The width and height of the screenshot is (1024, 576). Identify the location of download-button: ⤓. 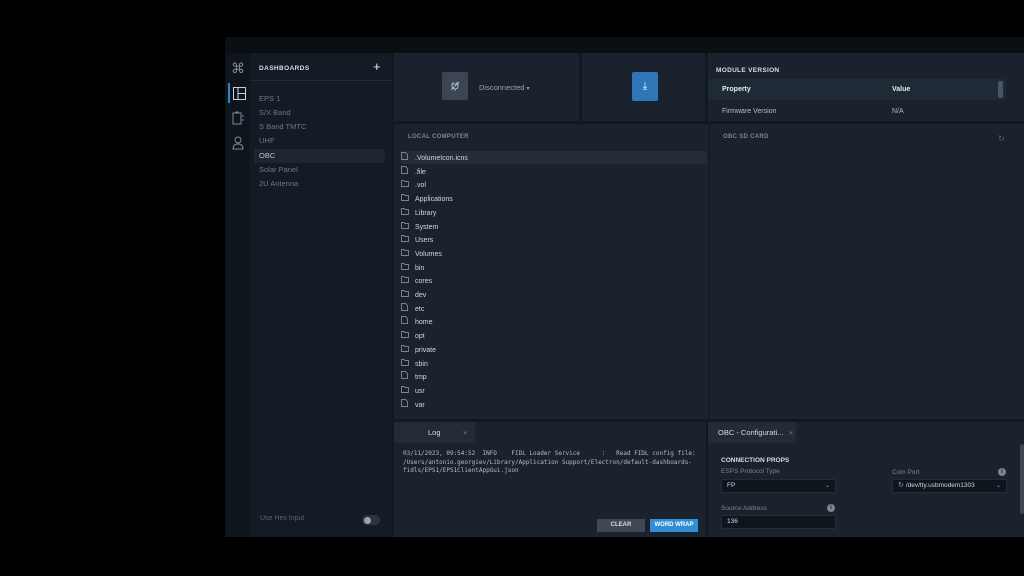
(645, 86).